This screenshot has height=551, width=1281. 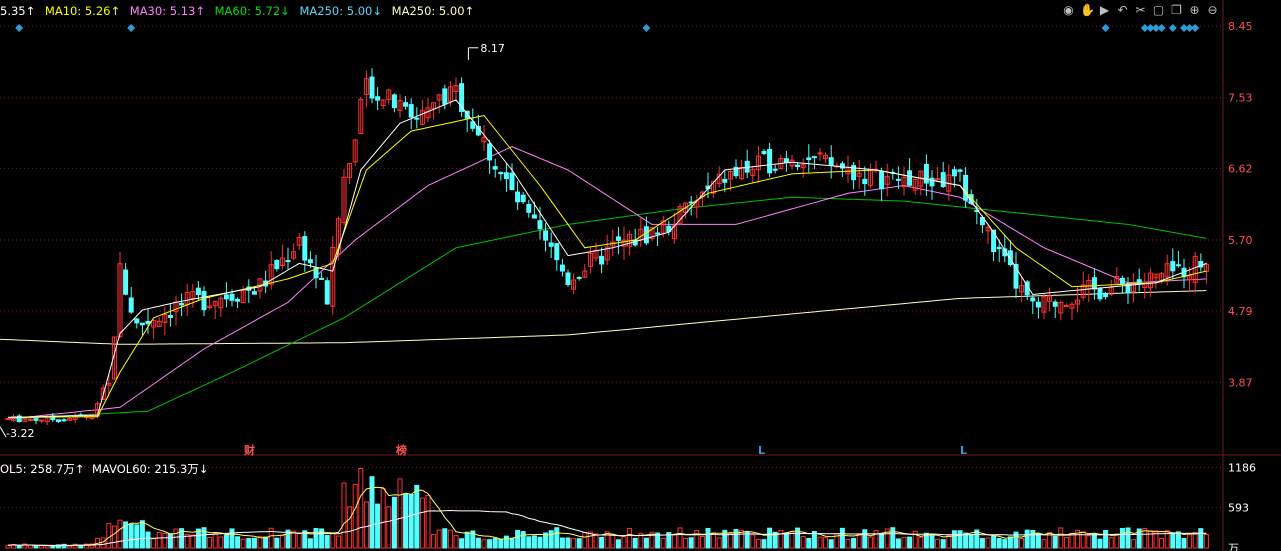 What do you see at coordinates (1140, 10) in the screenshot?
I see `scissors-icon: ✂` at bounding box center [1140, 10].